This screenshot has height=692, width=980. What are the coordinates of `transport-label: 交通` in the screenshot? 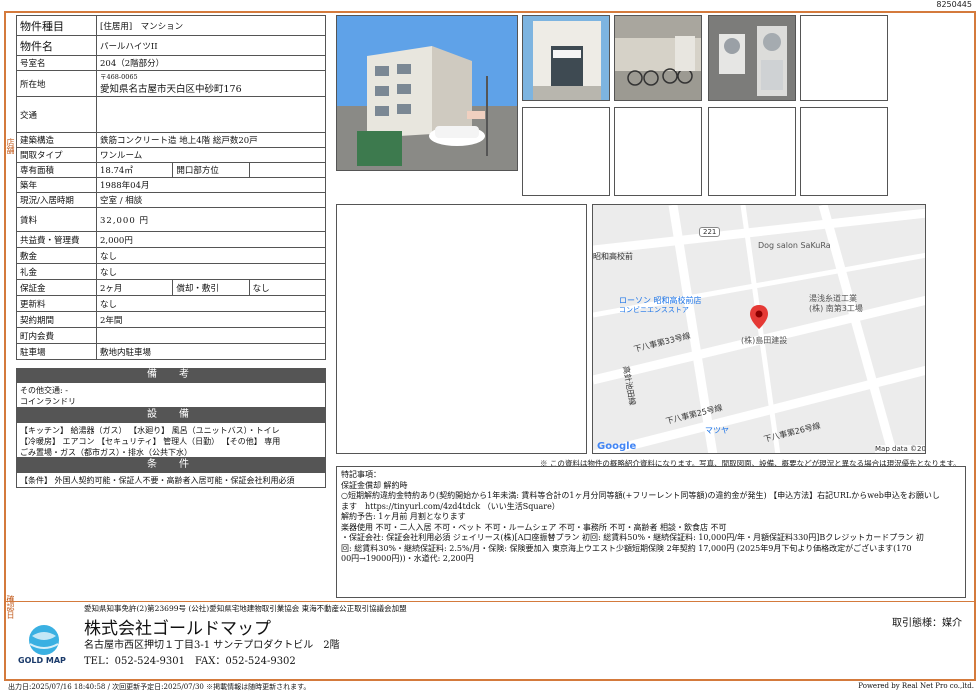 It's located at (56, 114).